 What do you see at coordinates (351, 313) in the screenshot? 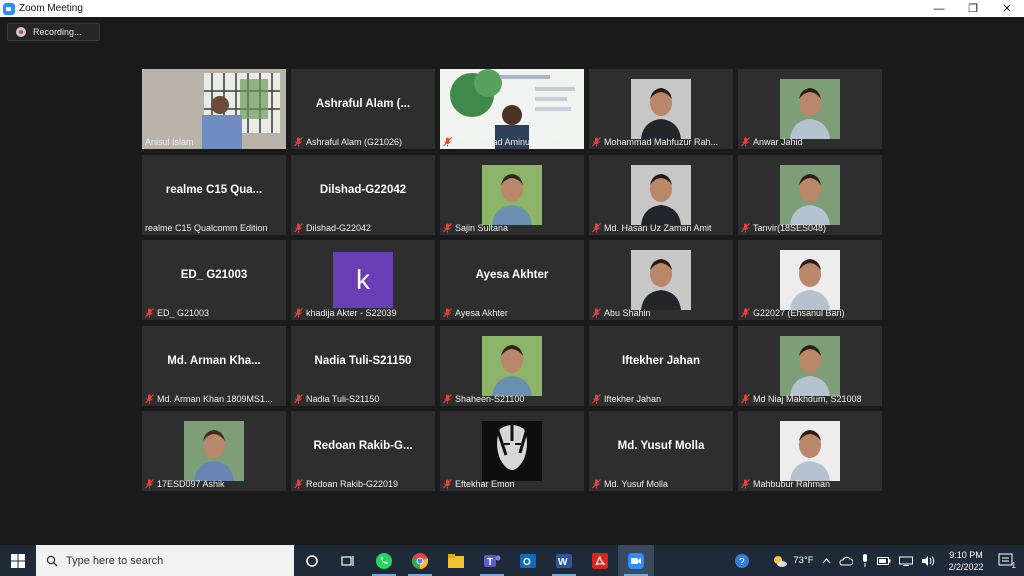
I see `participant-name: khadija Akter - S22039` at bounding box center [351, 313].